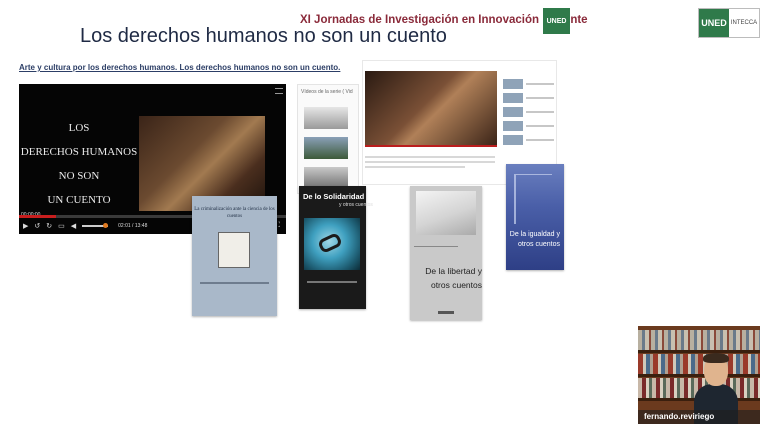 The height and width of the screenshot is (432, 768). I want to click on logo-intecca: INTECCA, so click(744, 23).